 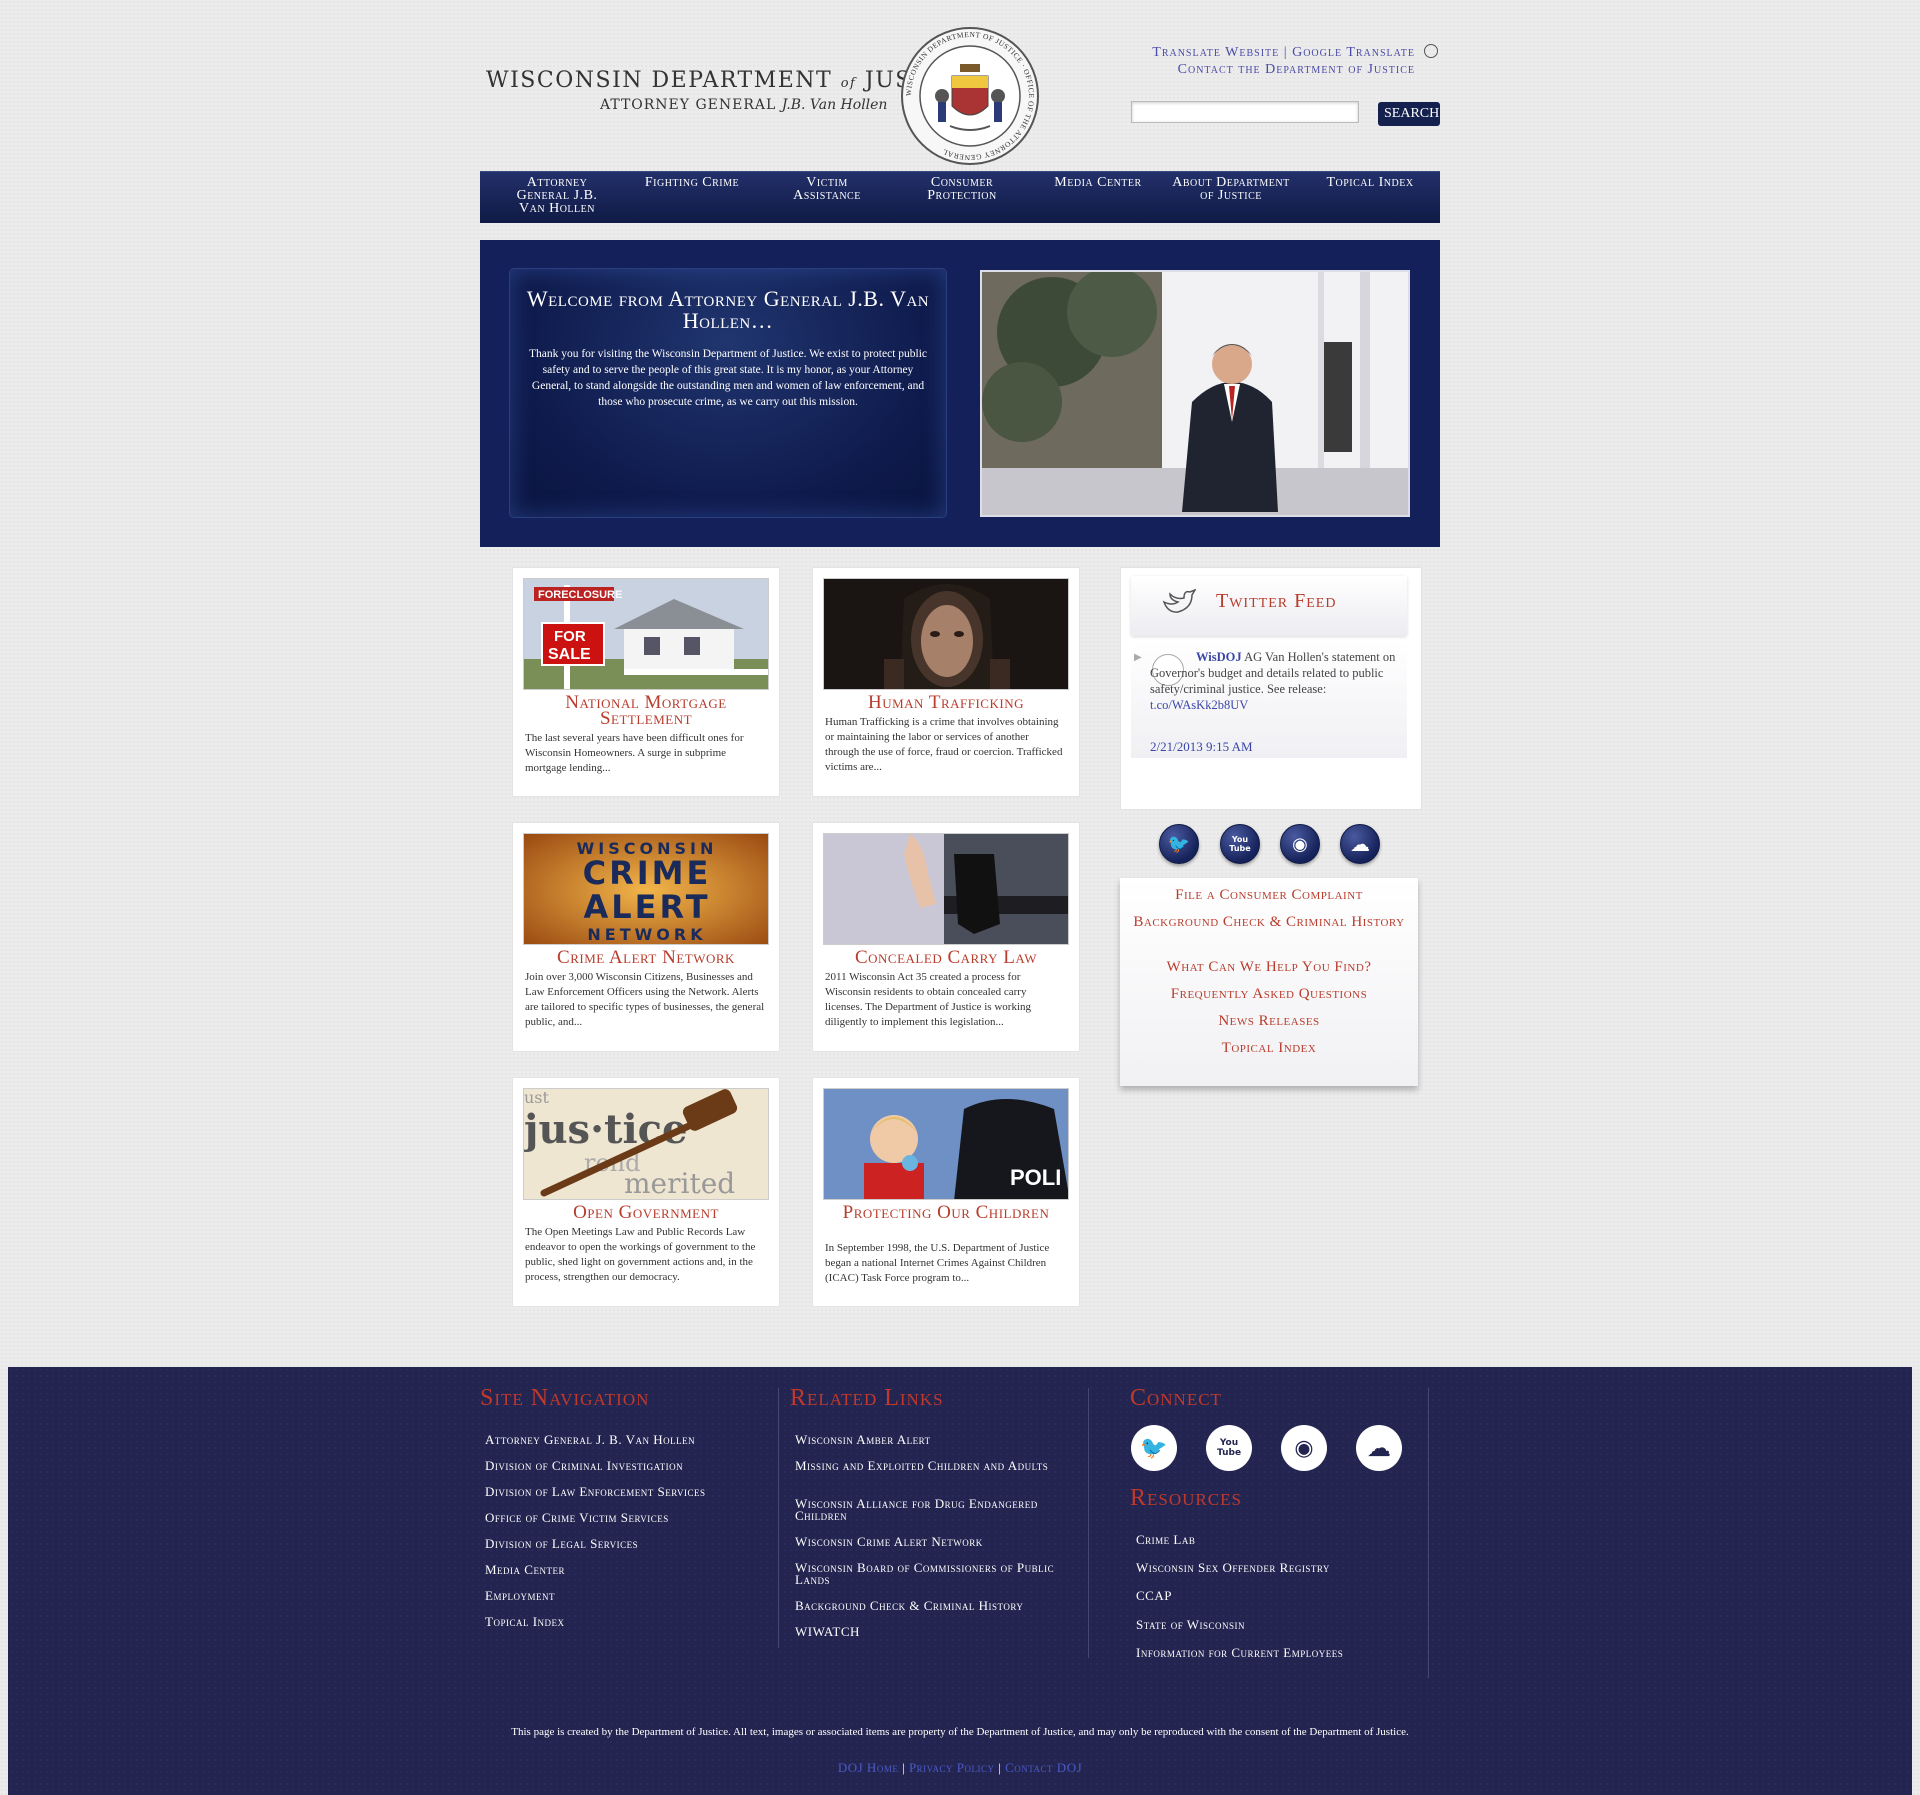 What do you see at coordinates (1239, 1652) in the screenshot?
I see `footer-resource-link: Information for Current Employees` at bounding box center [1239, 1652].